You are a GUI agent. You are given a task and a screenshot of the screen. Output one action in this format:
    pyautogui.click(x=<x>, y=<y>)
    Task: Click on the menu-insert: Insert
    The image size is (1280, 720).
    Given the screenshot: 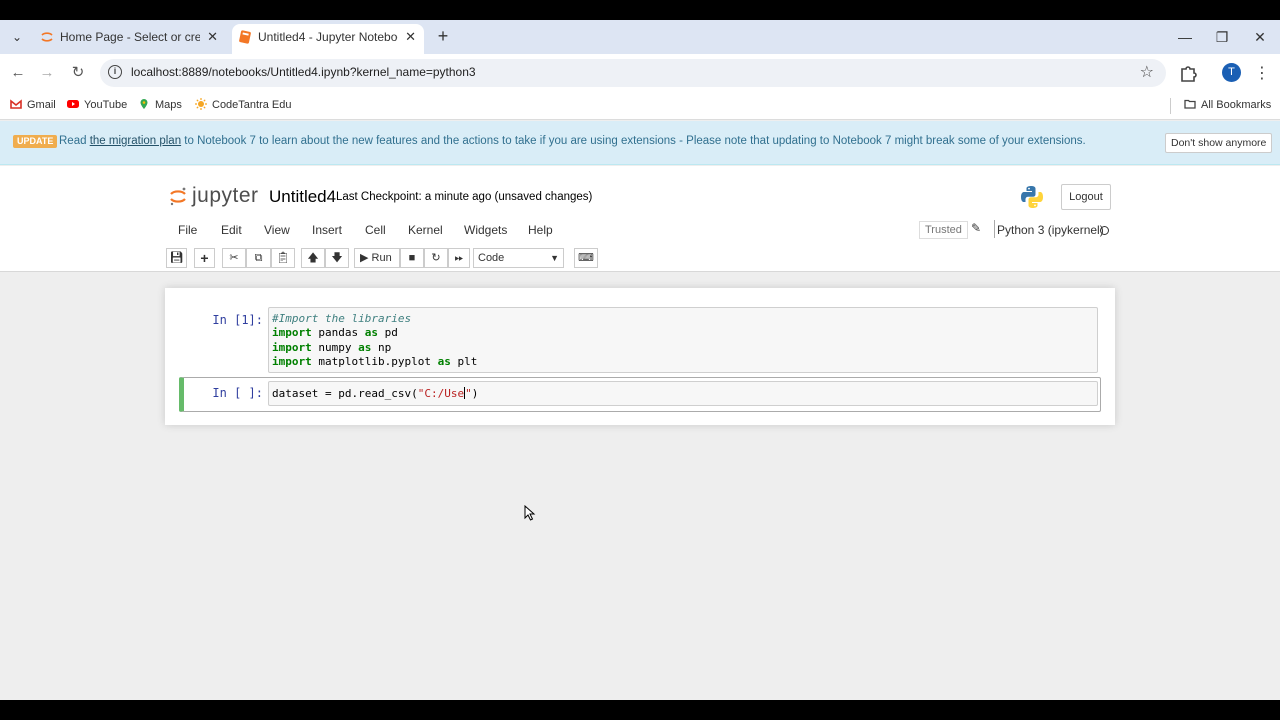 What is the action you would take?
    pyautogui.click(x=327, y=230)
    